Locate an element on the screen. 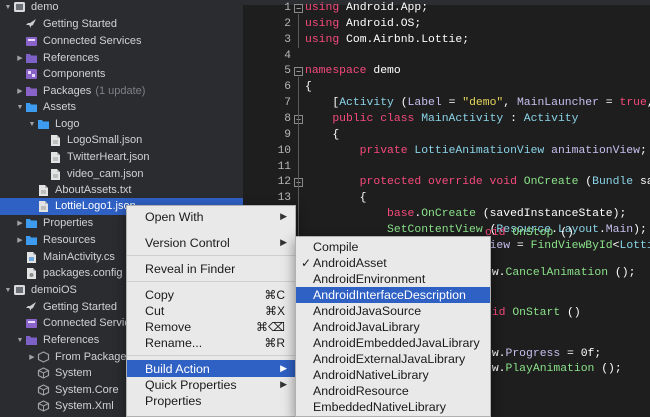 This screenshot has width=650, height=417. menu-item-cut: Cut ⌘X is located at coordinates (211, 310).